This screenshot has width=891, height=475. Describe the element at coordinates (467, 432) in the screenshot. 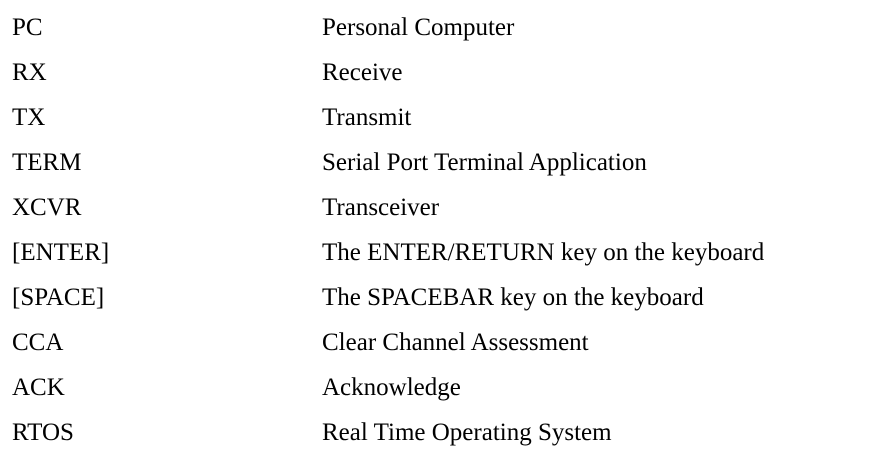

I see `definition: Real Time Operating System` at that location.